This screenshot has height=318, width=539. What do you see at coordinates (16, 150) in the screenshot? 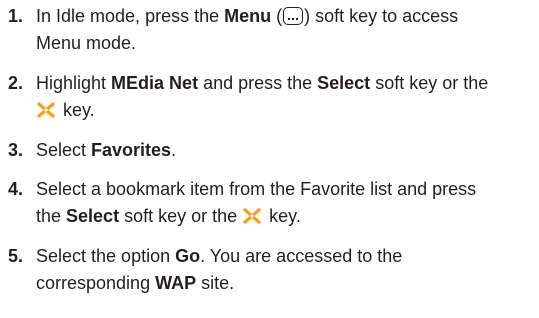
I see `step-number: 3.` at bounding box center [16, 150].